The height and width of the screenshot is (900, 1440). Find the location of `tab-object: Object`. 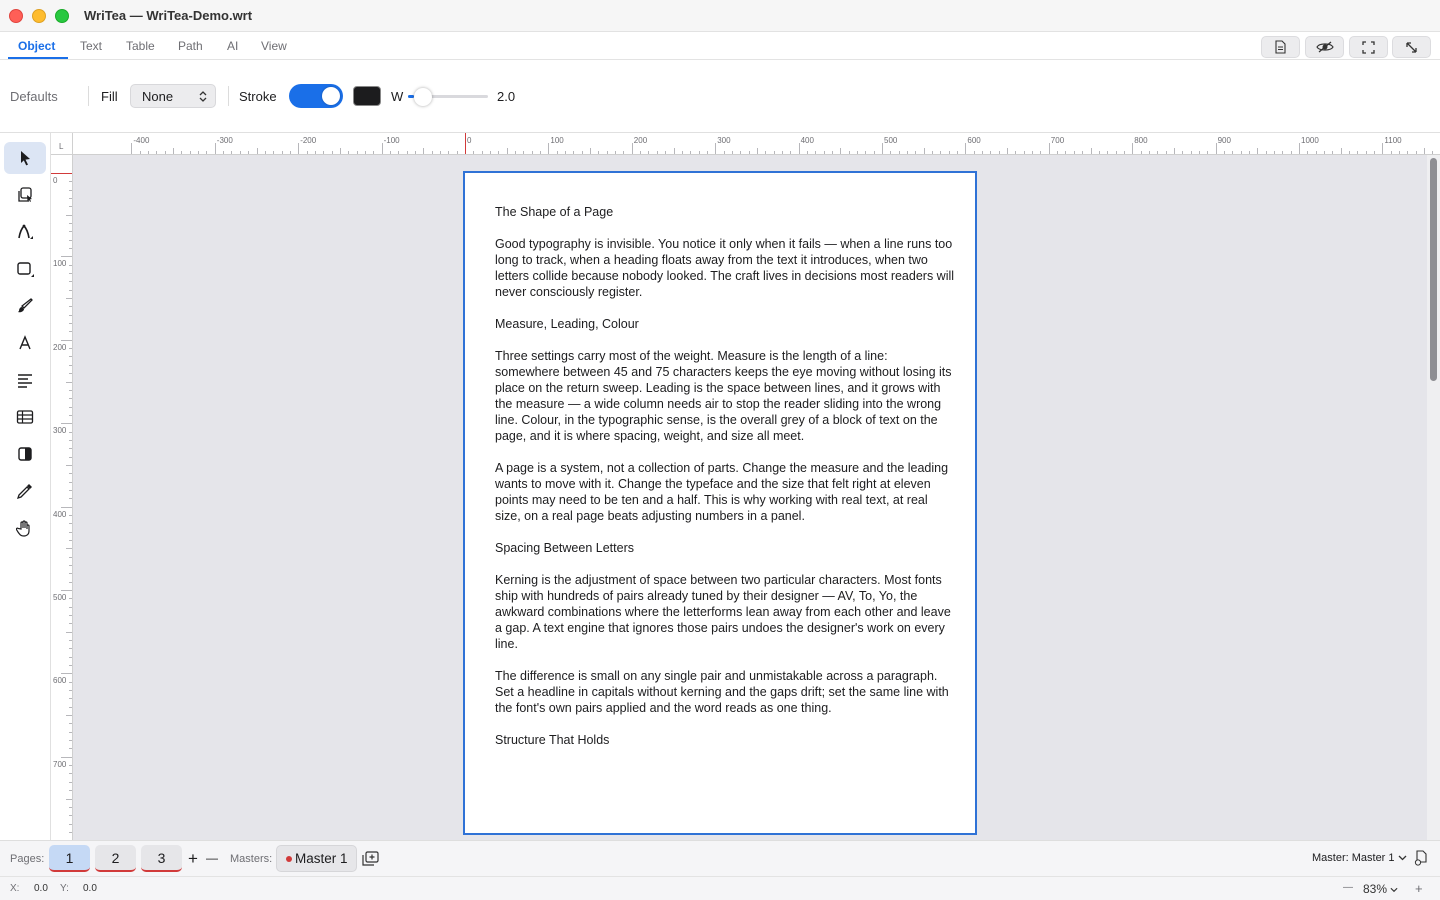

tab-object: Object is located at coordinates (36, 46).